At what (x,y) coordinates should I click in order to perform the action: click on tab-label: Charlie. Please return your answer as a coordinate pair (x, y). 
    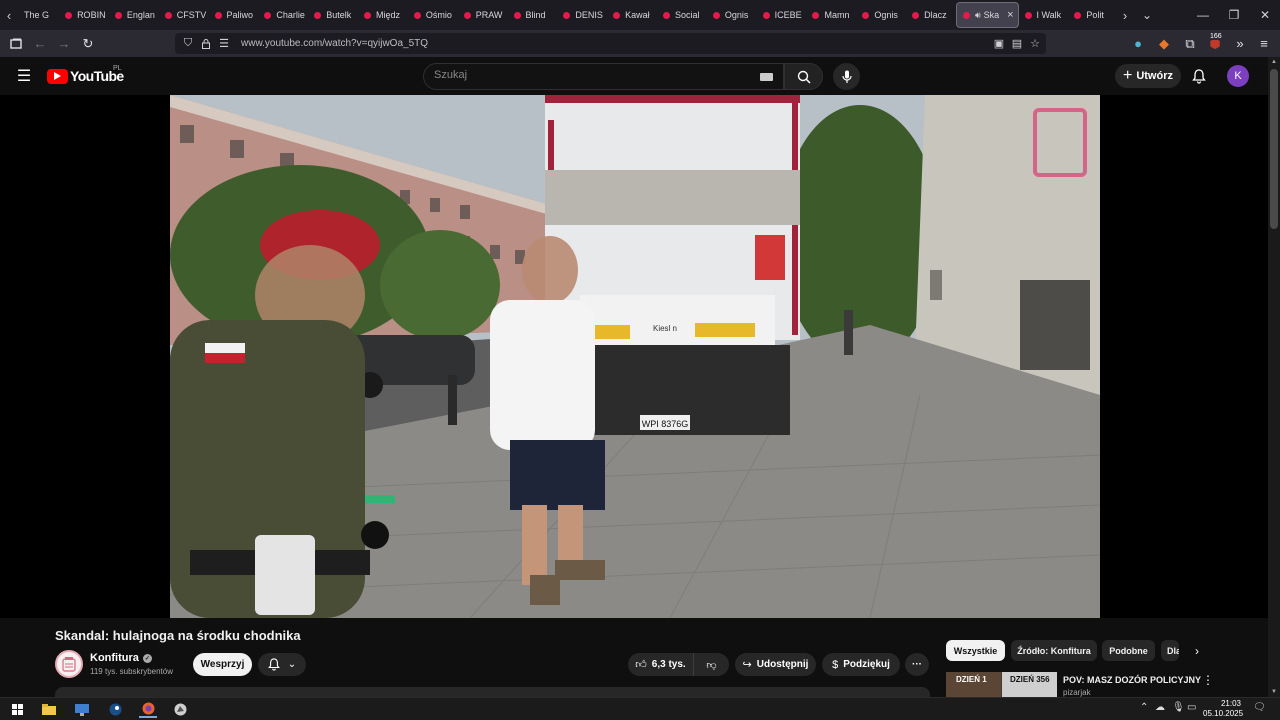
    Looking at the image, I should click on (290, 15).